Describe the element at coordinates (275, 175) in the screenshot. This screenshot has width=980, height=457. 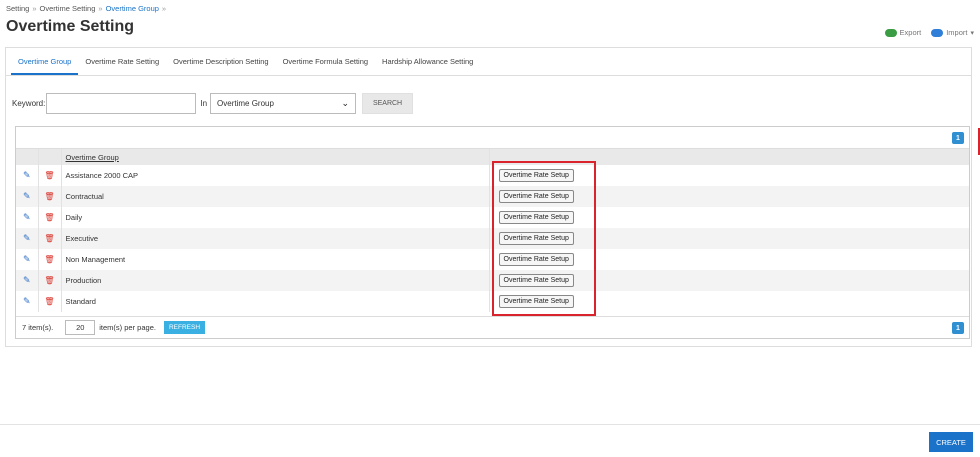
I see `overtime-group-name: Assistance 2000 CAP` at that location.